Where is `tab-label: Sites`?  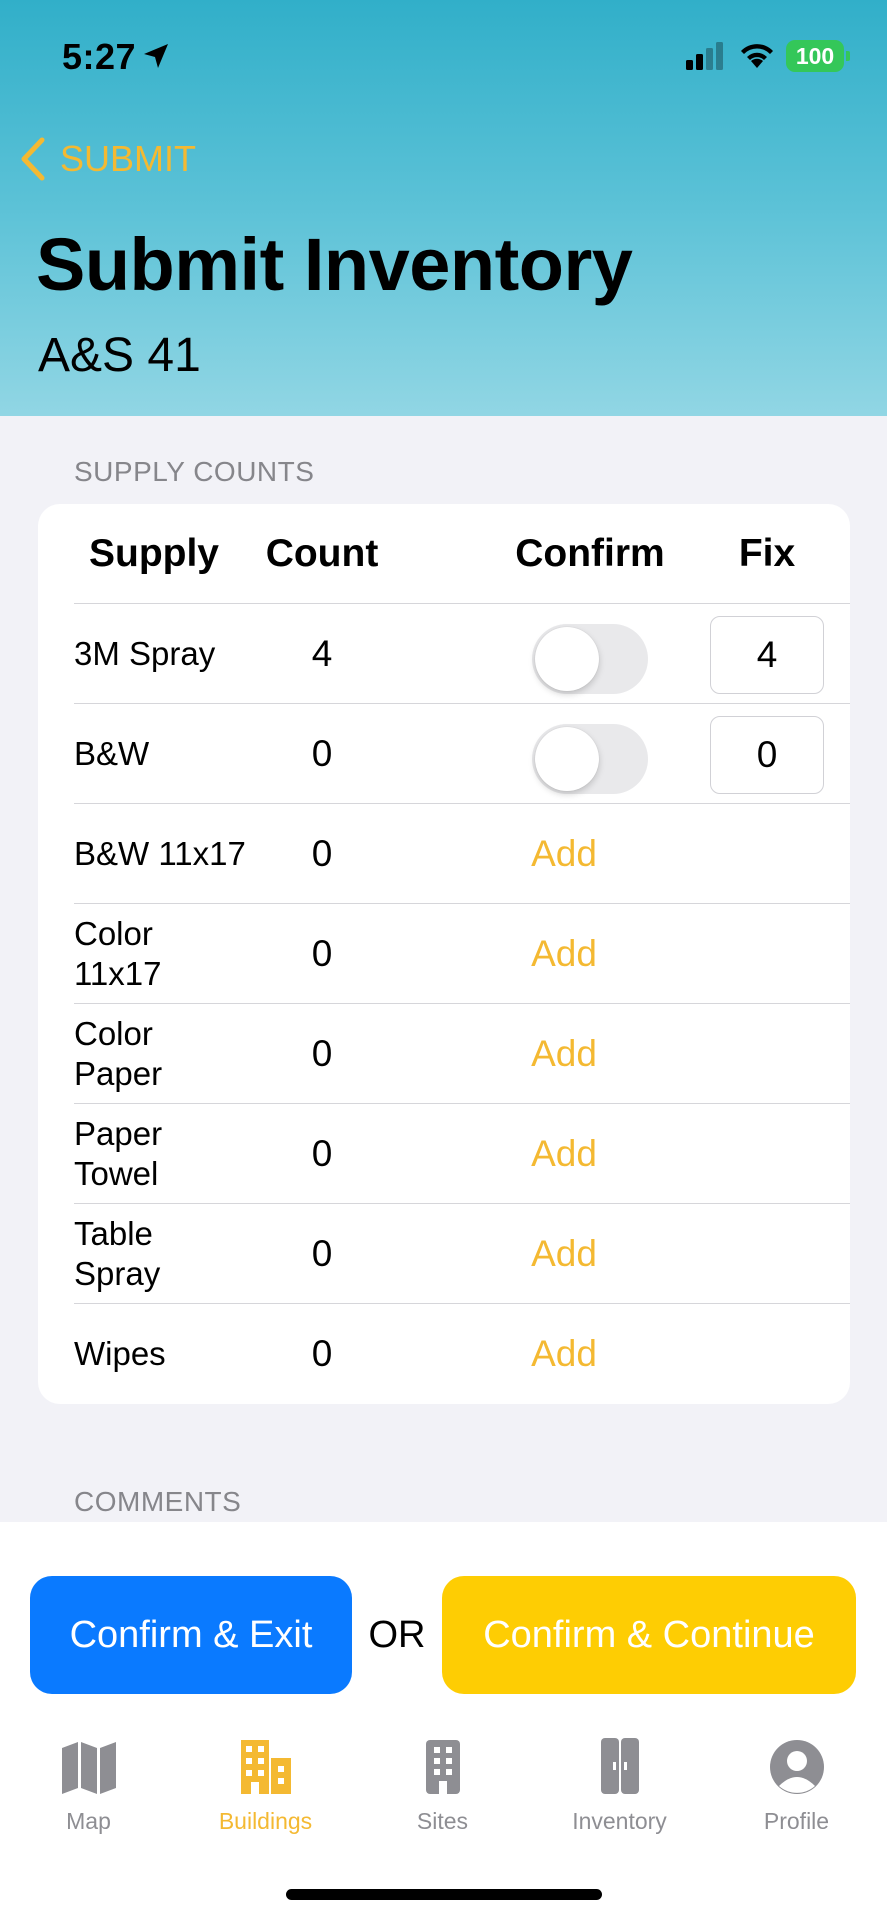
tab-label: Sites is located at coordinates (442, 1821).